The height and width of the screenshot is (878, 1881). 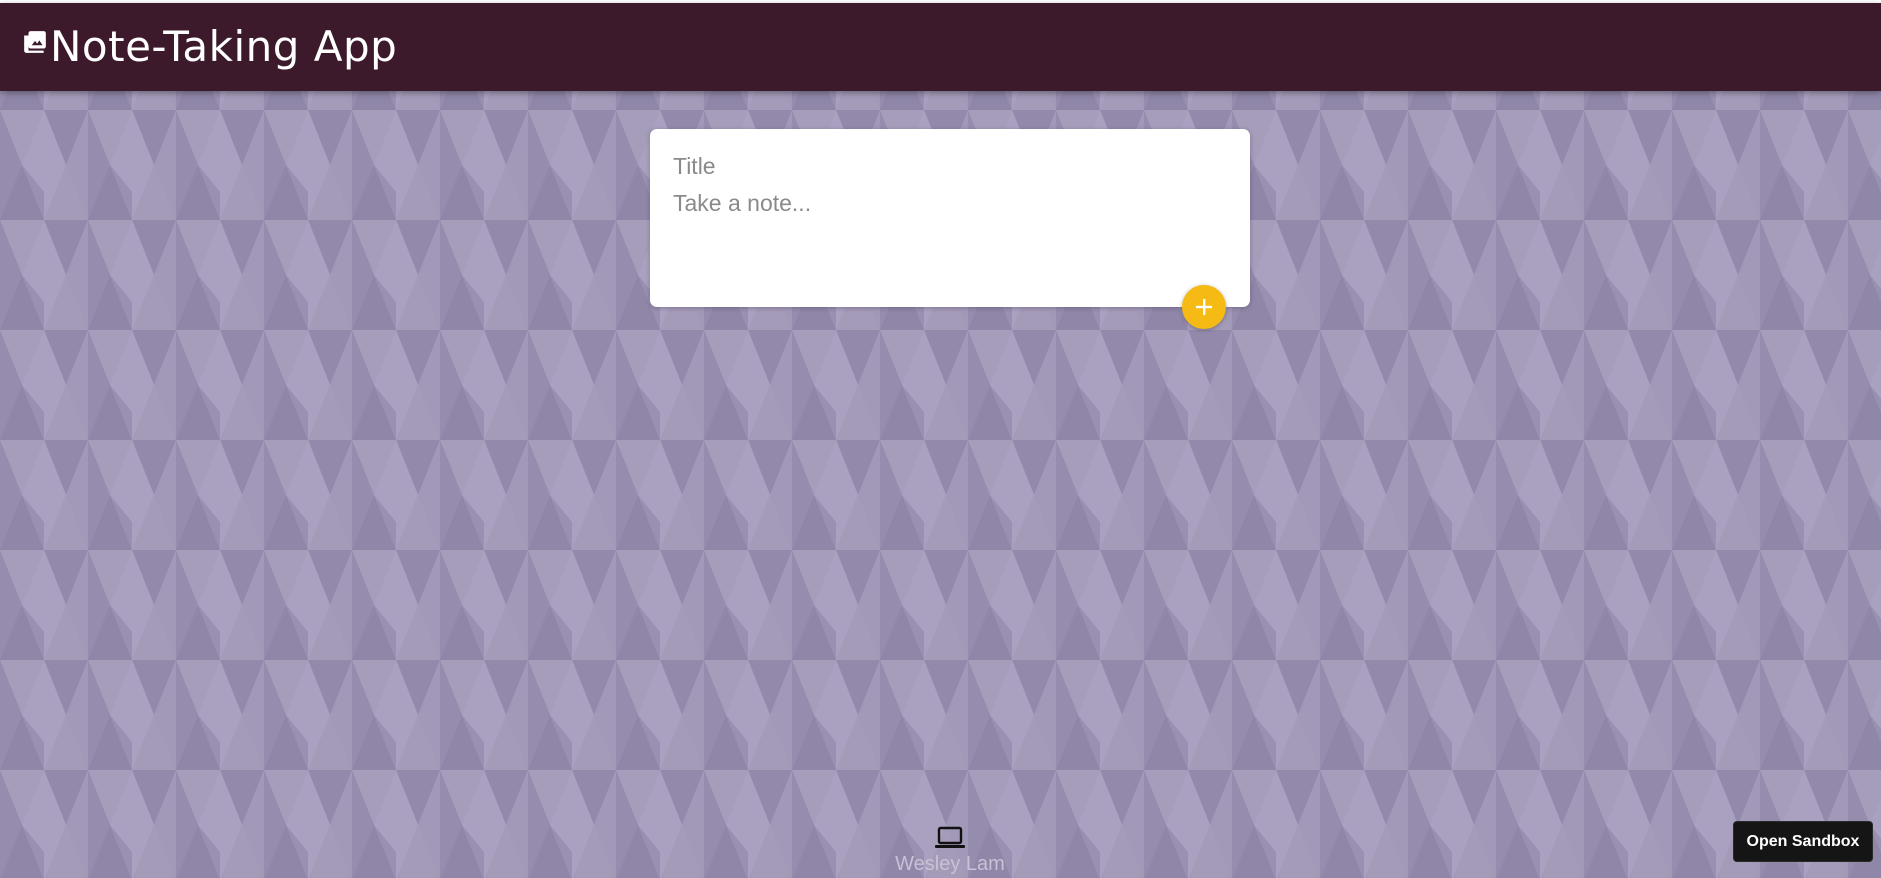 I want to click on laptop-icon, so click(x=950, y=838).